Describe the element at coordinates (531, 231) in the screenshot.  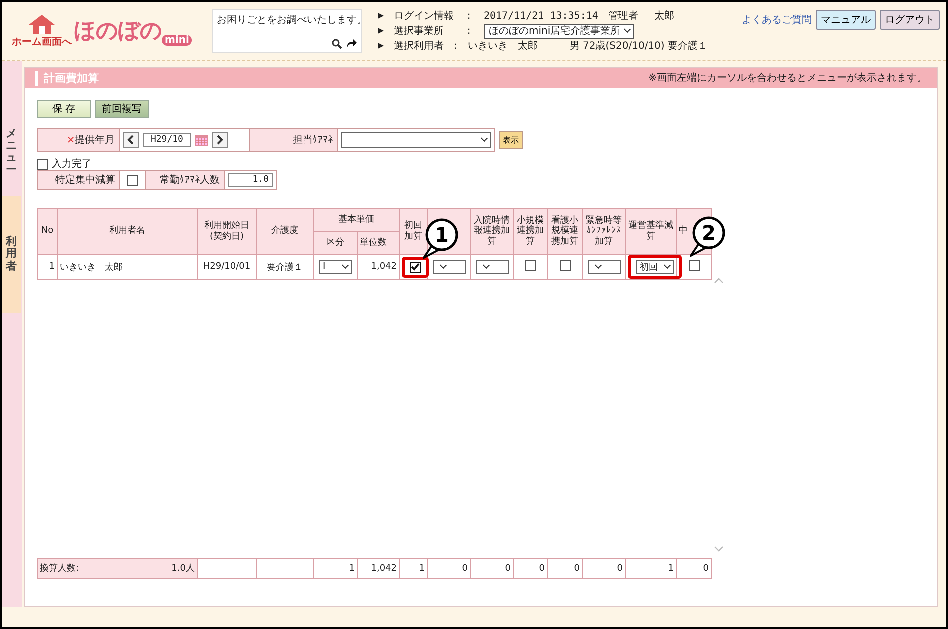
I see `column-header: 小規模連携加算` at that location.